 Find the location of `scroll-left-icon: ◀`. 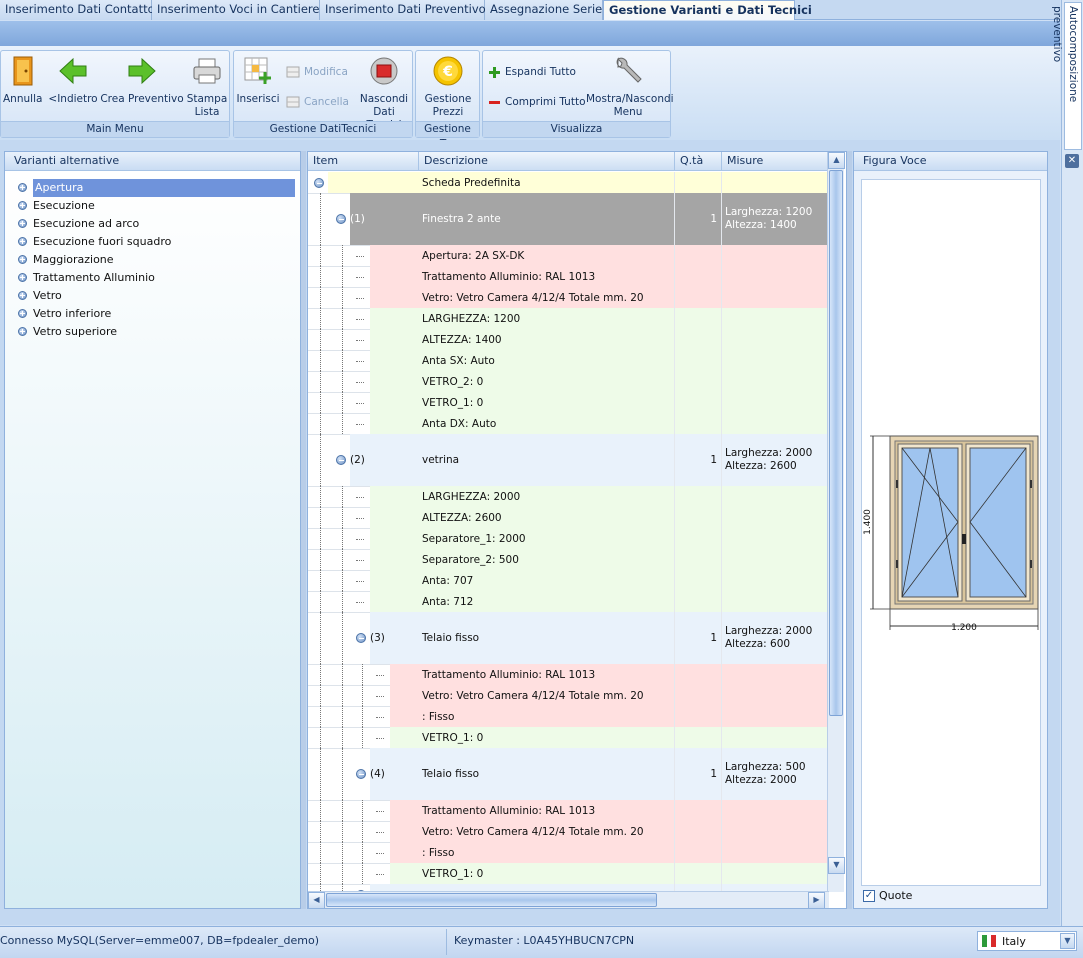

scroll-left-icon: ◀ is located at coordinates (316, 900).